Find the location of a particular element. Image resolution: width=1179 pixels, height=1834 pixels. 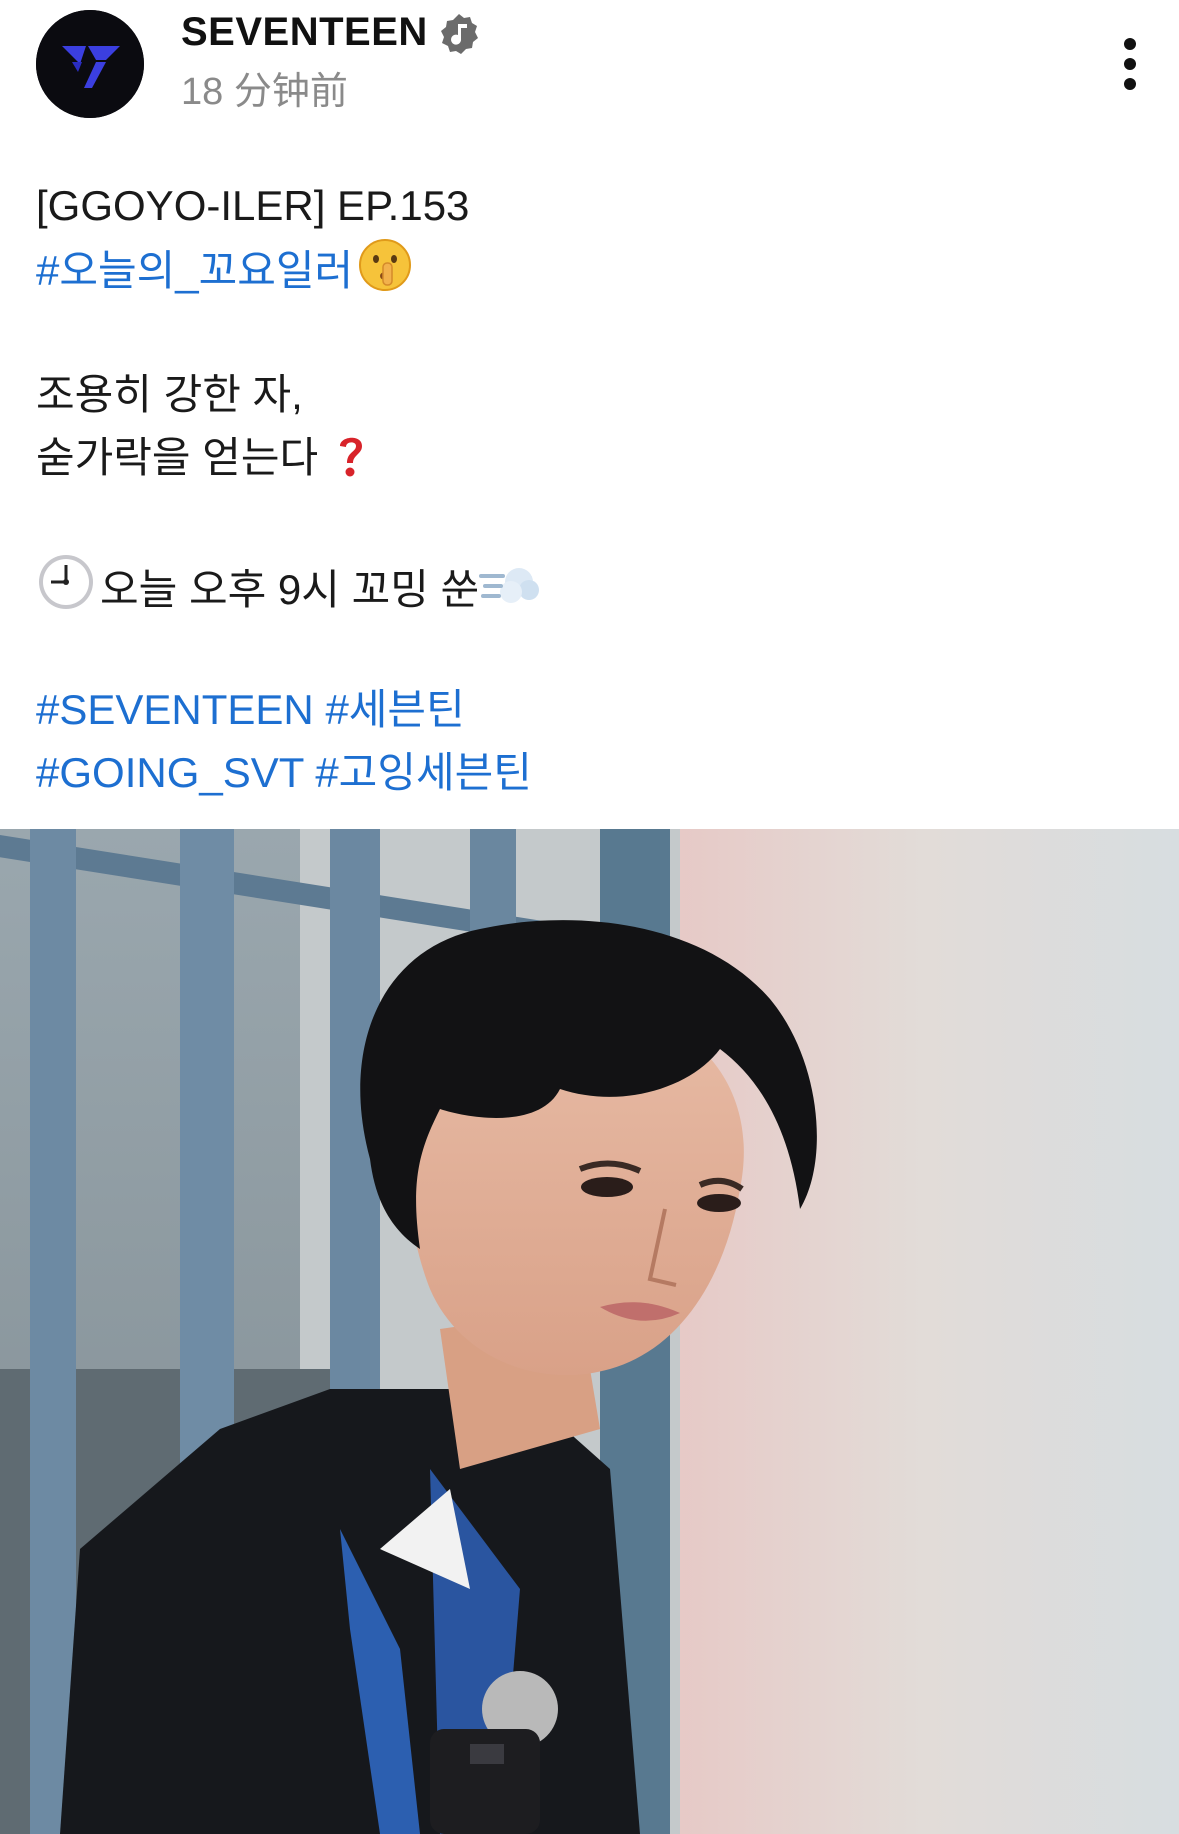

red-question-mark-icon is located at coordinates (351, 456).